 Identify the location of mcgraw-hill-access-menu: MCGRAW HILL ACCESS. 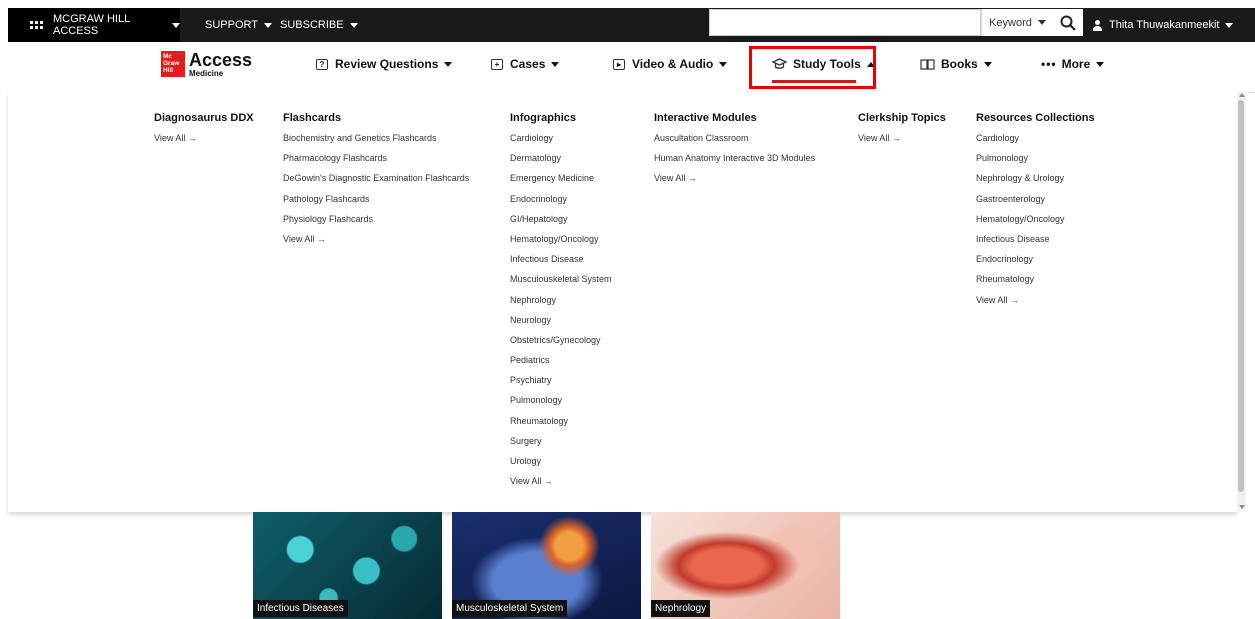
(94, 25).